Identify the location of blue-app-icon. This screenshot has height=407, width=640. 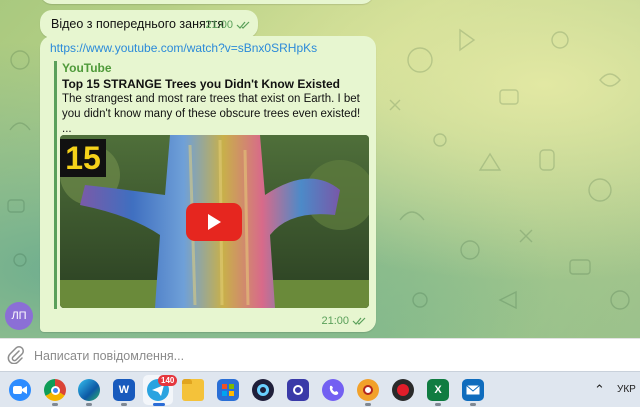
(298, 390).